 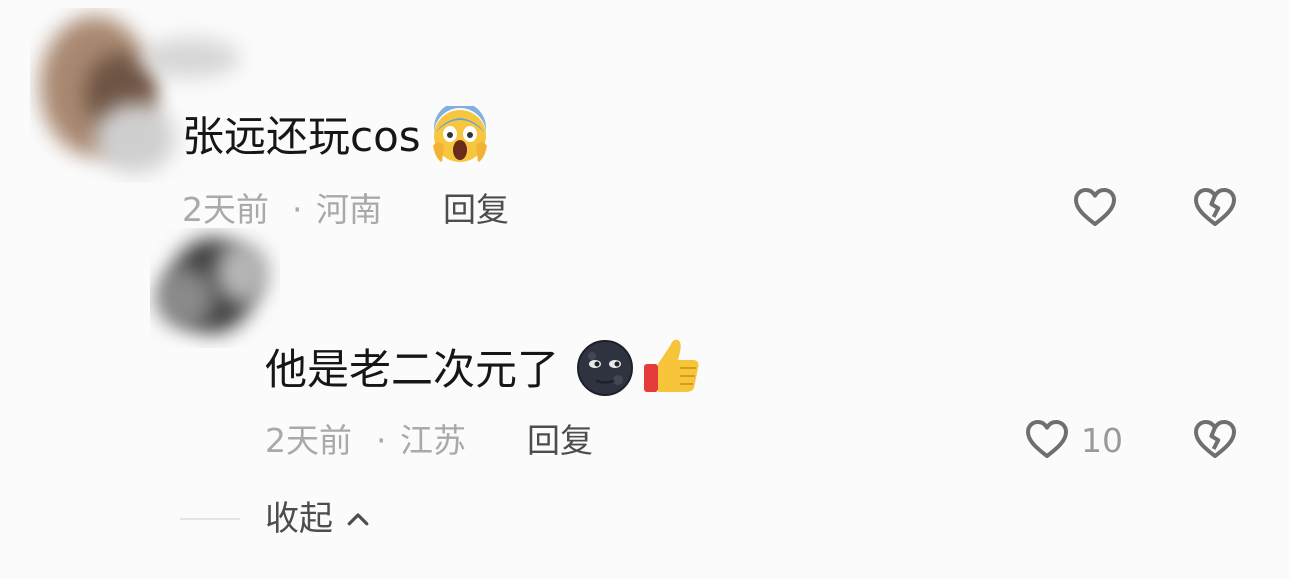 What do you see at coordinates (349, 209) in the screenshot?
I see `location: 河南` at bounding box center [349, 209].